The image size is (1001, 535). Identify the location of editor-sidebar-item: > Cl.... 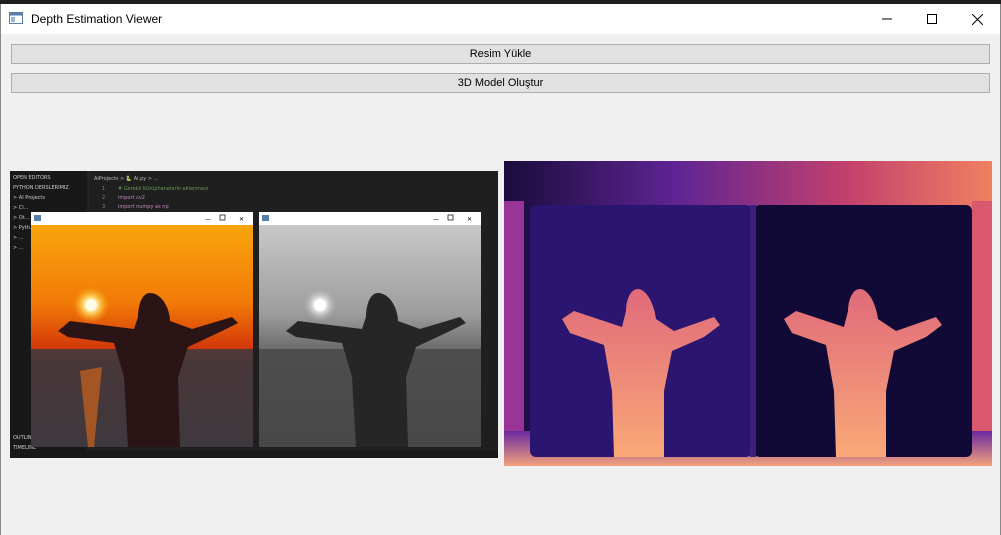
(21, 208).